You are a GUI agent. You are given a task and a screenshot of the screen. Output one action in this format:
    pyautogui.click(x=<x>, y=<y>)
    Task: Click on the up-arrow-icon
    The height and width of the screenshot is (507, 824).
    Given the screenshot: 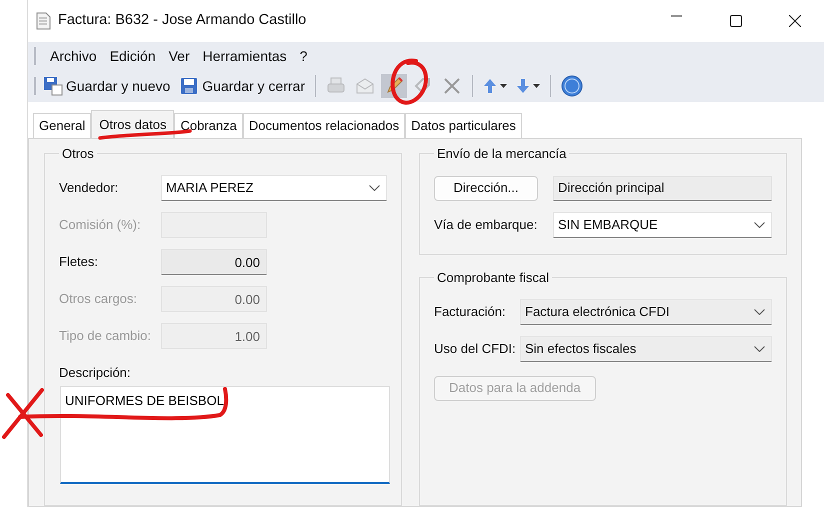 What is the action you would take?
    pyautogui.click(x=490, y=86)
    